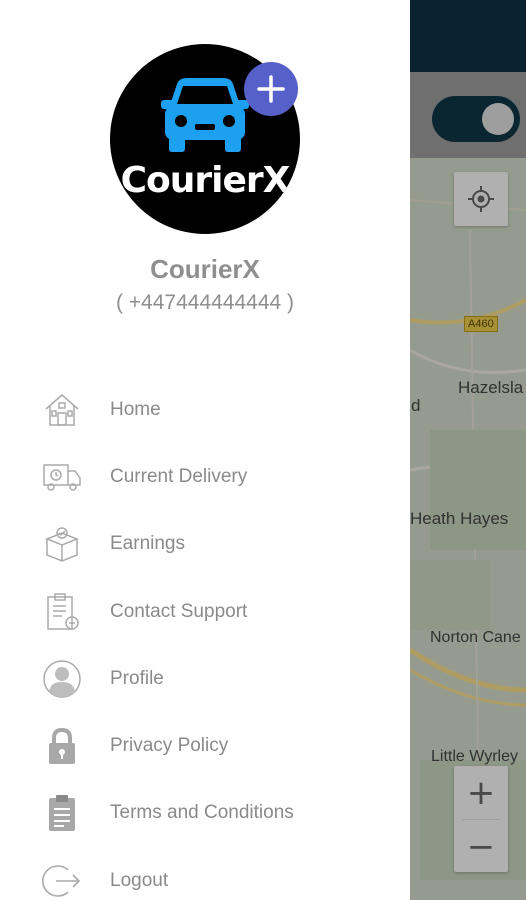  What do you see at coordinates (62, 813) in the screenshot?
I see `clipboard-icon` at bounding box center [62, 813].